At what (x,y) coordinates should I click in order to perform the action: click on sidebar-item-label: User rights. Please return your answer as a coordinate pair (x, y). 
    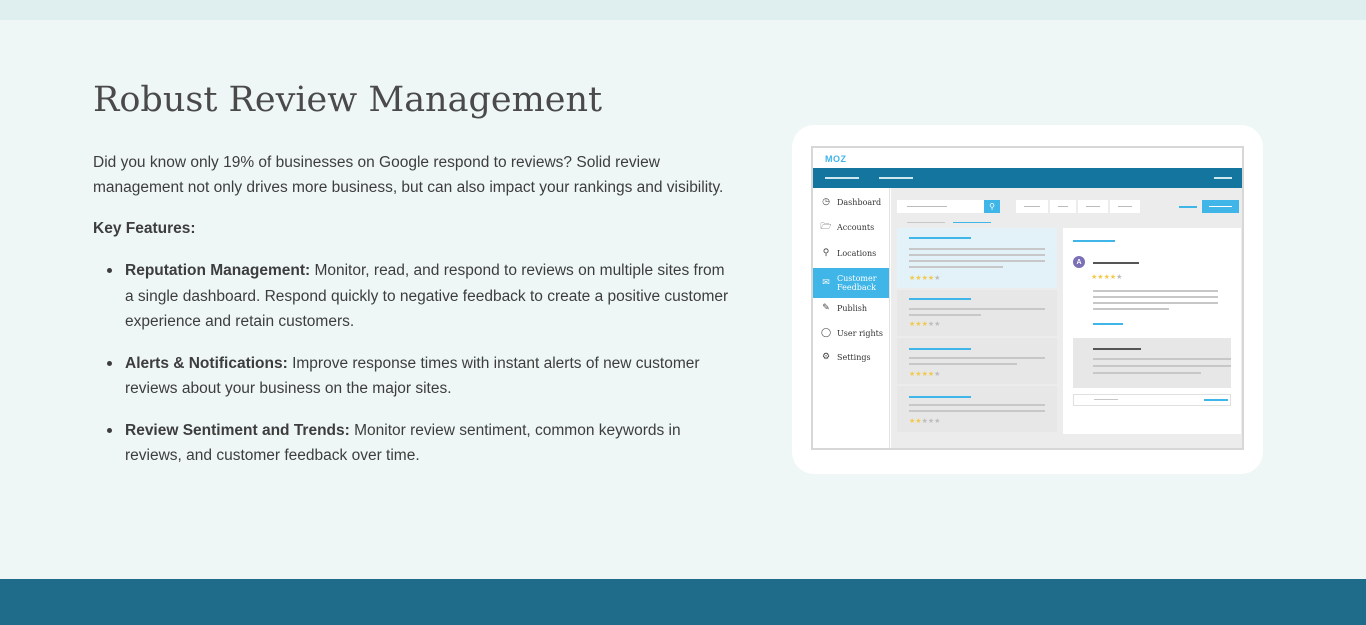
    Looking at the image, I should click on (860, 333).